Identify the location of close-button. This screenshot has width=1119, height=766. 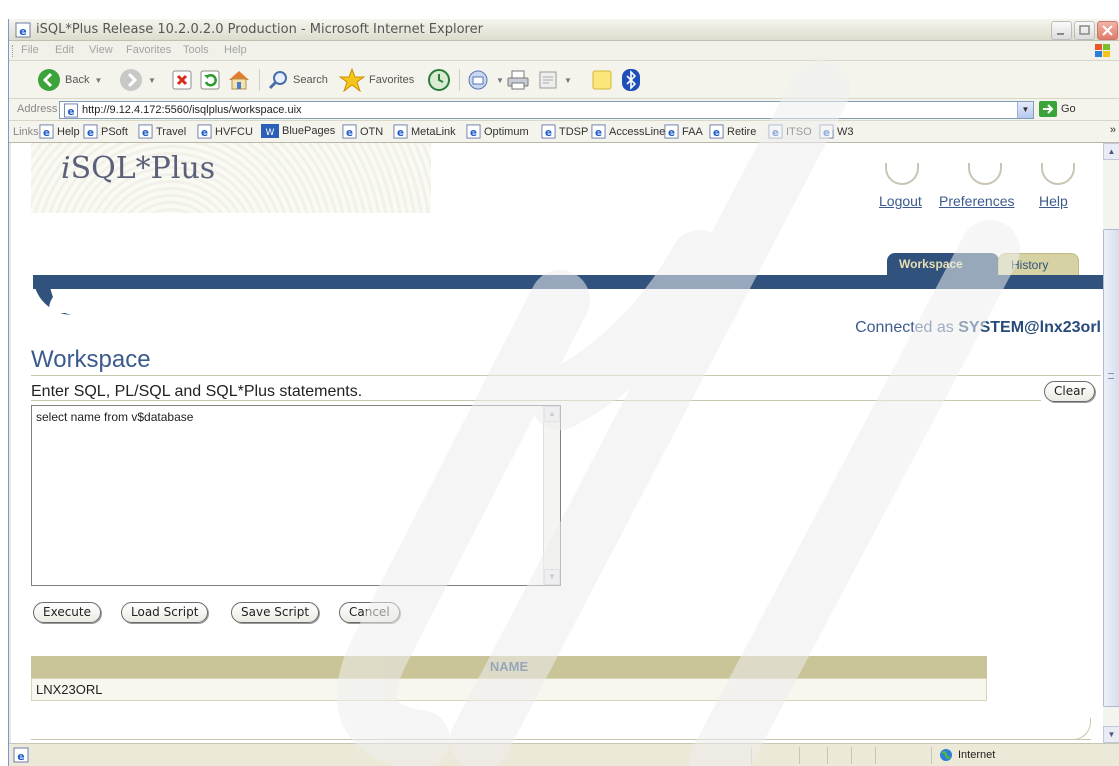
(1107, 30).